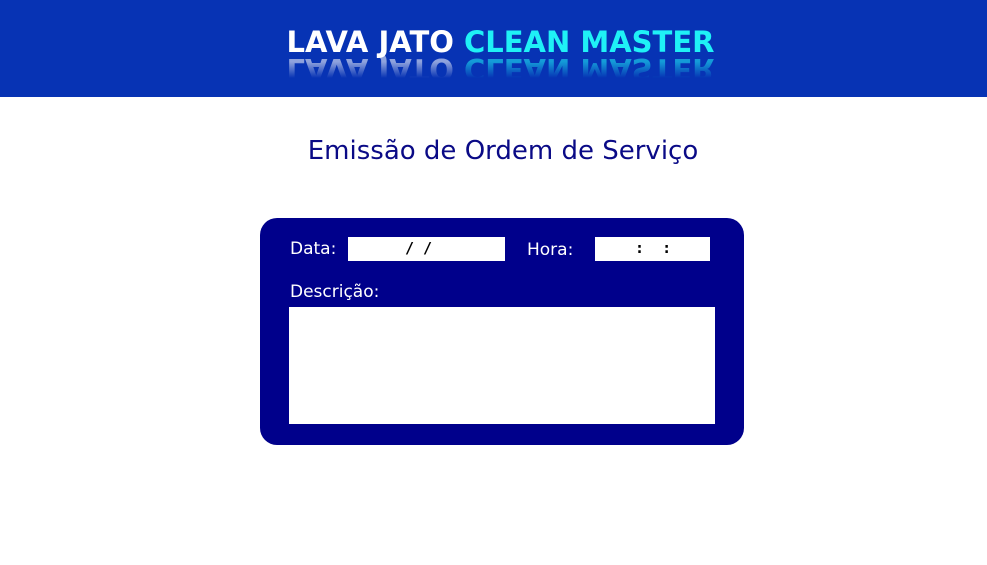 The height and width of the screenshot is (565, 987). I want to click on page-title: Emissão de Ordem de Serviço, so click(503, 151).